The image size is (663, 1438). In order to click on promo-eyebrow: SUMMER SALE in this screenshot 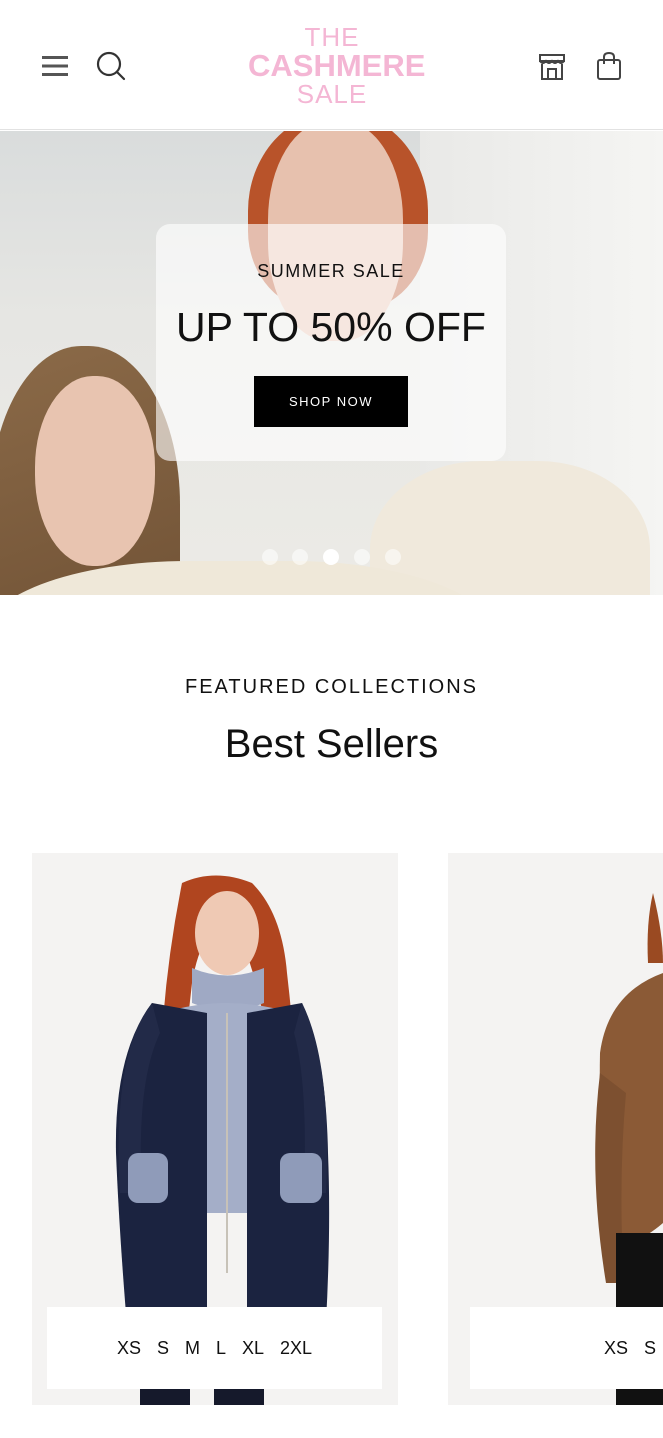, I will do `click(331, 271)`.